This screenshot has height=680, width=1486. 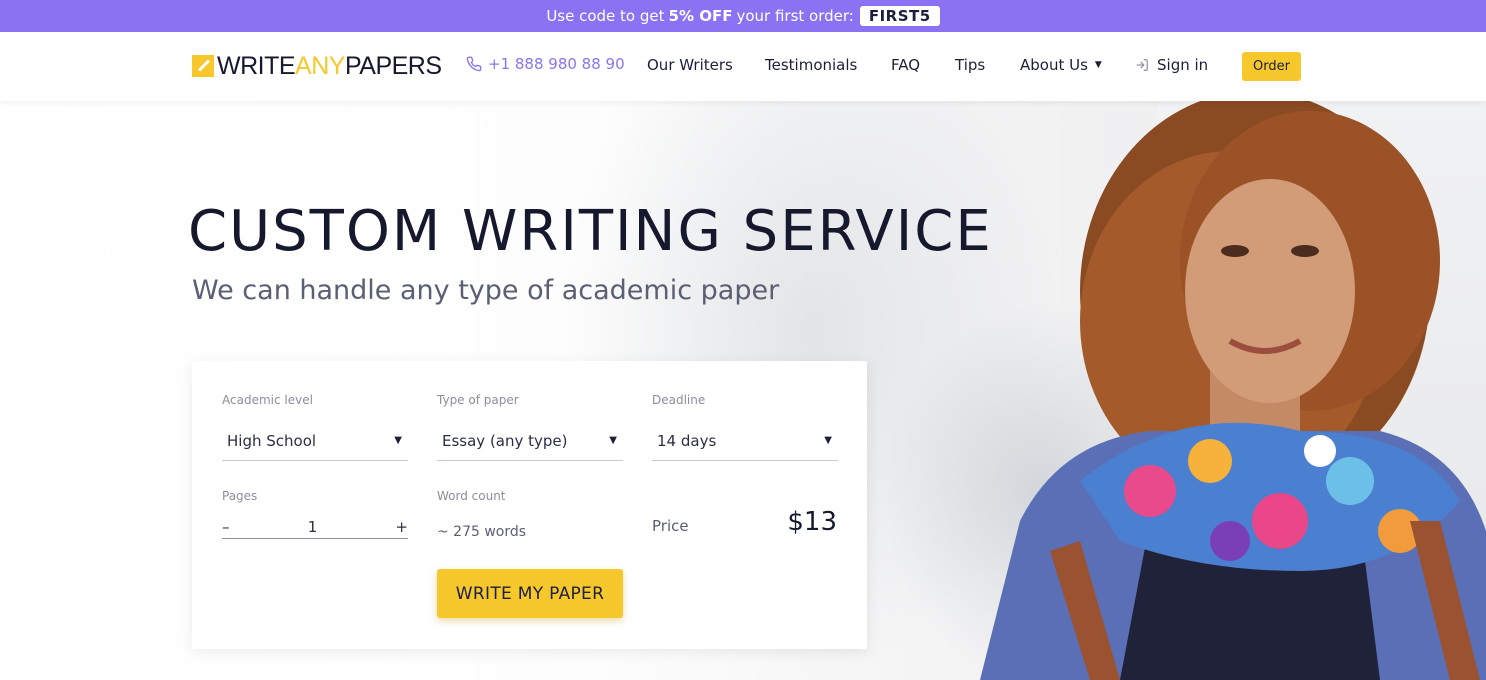 I want to click on pages-label: Pages, so click(x=240, y=496).